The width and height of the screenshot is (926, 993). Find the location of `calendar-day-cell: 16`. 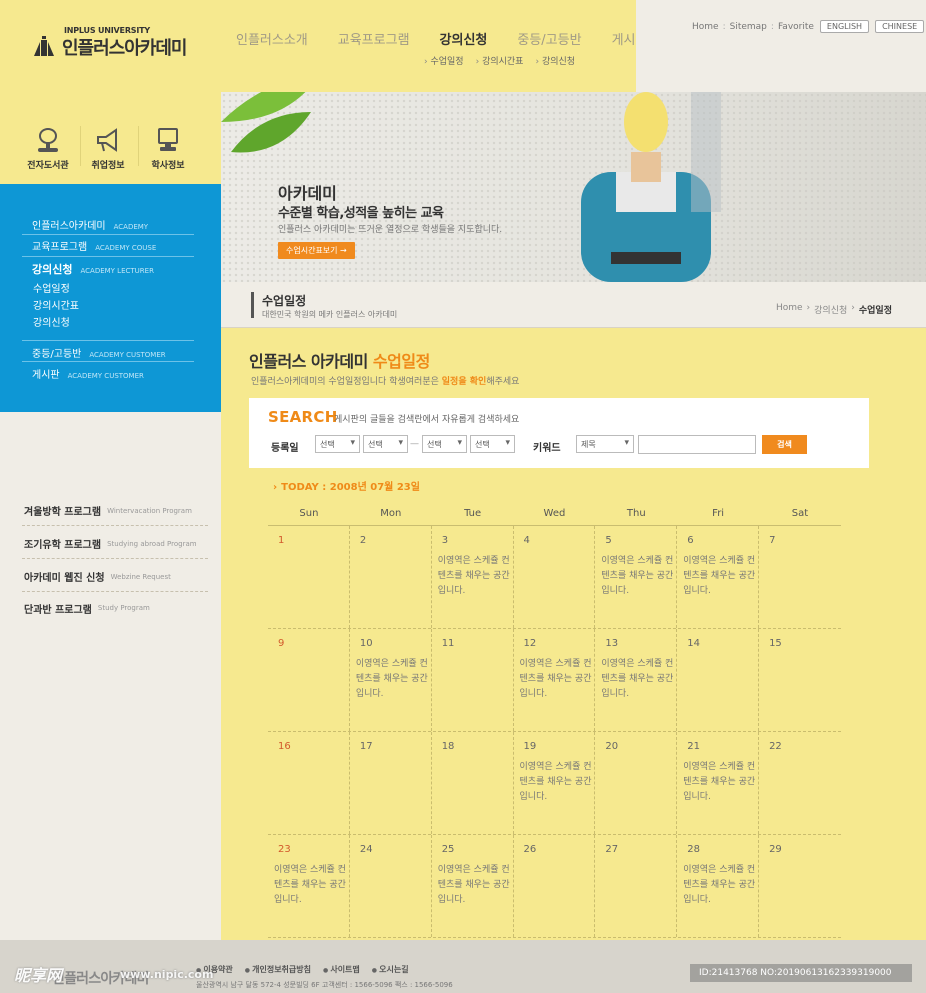

calendar-day-cell: 16 is located at coordinates (309, 783).